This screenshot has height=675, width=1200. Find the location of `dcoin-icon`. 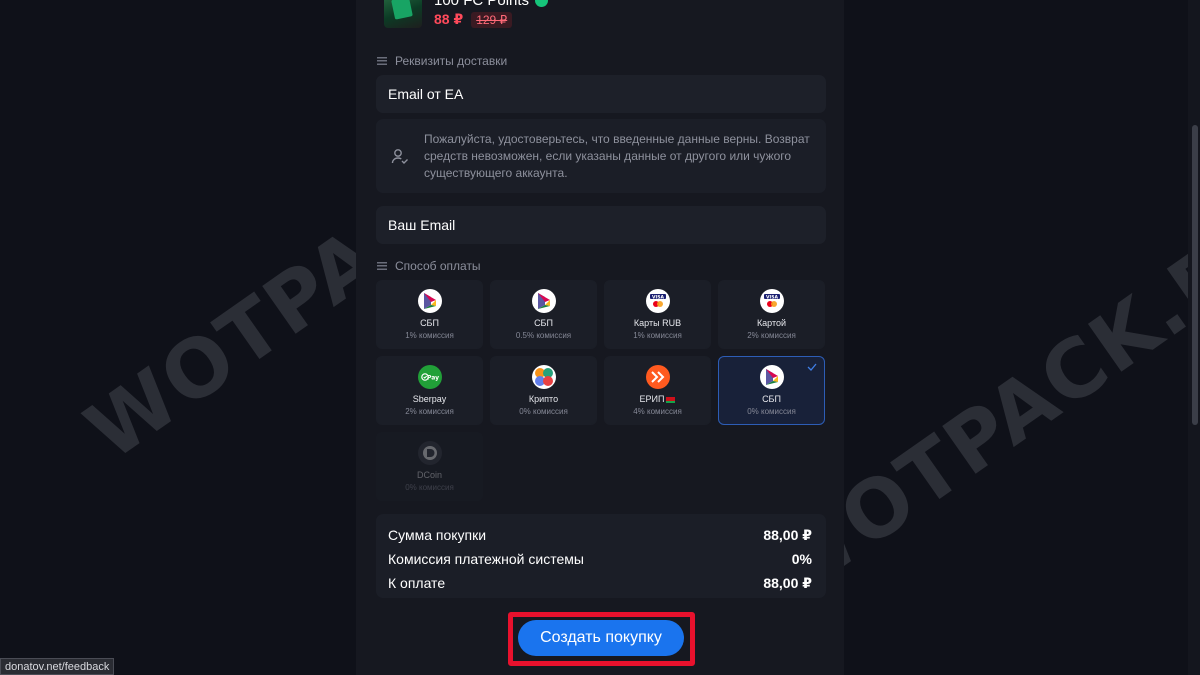

dcoin-icon is located at coordinates (429, 453).